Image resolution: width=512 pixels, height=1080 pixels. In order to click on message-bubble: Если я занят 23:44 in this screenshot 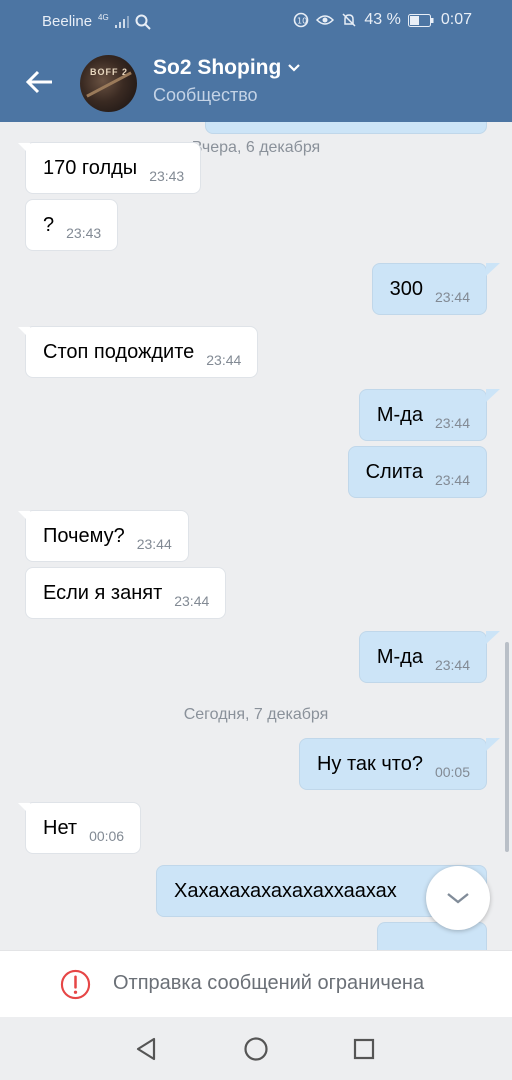, I will do `click(126, 593)`.